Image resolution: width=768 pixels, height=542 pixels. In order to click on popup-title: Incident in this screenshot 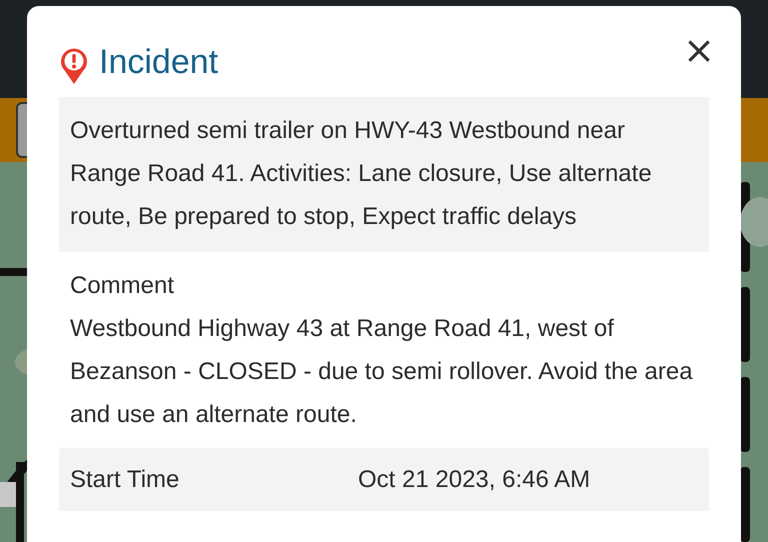, I will do `click(158, 62)`.